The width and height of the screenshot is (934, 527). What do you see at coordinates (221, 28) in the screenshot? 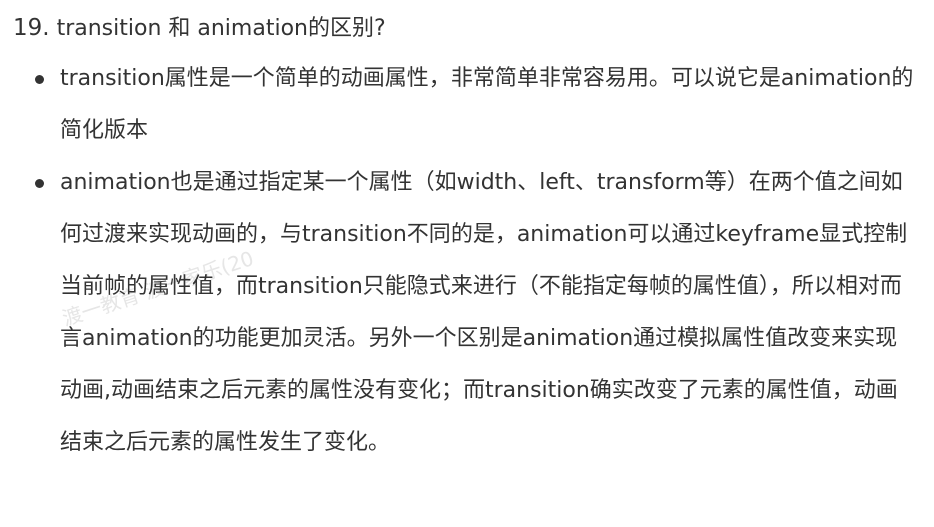
I see `heading-text: transition 和 animation的区别?` at bounding box center [221, 28].